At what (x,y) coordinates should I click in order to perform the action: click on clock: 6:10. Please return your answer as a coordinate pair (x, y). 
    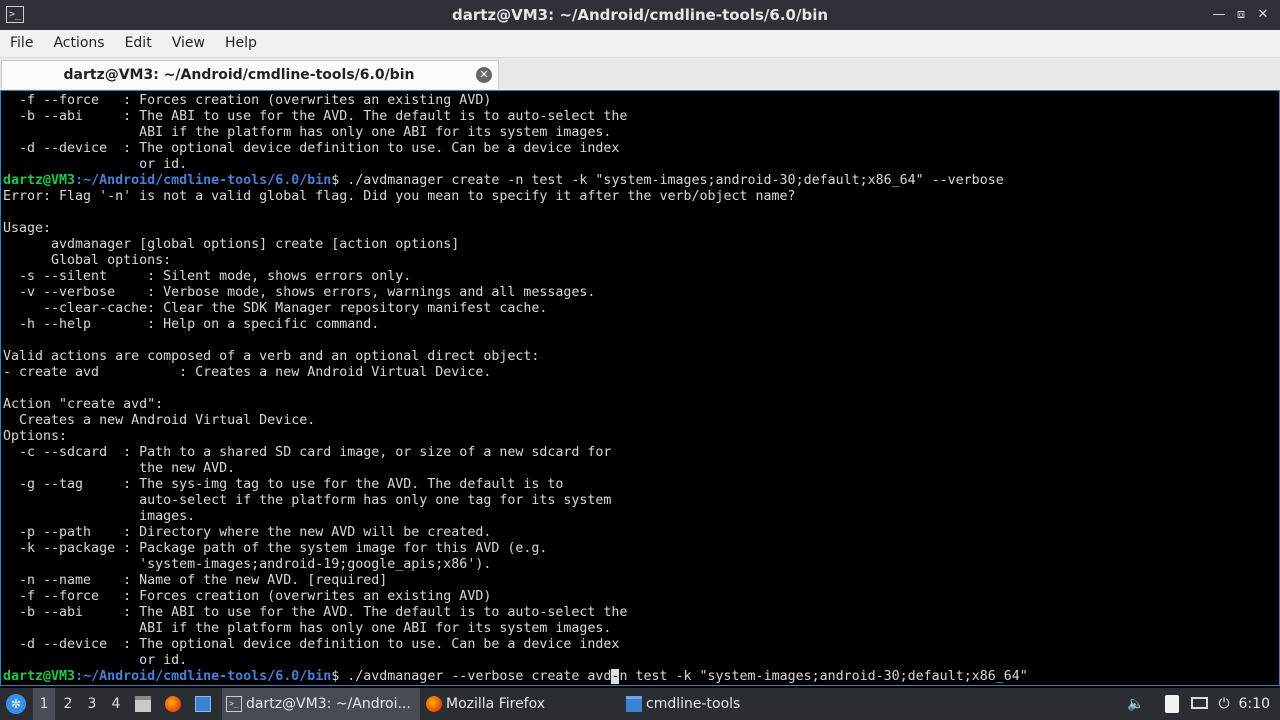
    Looking at the image, I should click on (1254, 704).